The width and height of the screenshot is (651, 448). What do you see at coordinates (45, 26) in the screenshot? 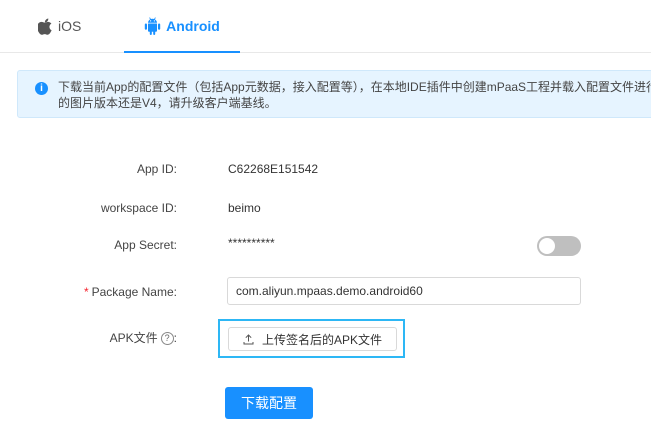
I see `apple-icon` at bounding box center [45, 26].